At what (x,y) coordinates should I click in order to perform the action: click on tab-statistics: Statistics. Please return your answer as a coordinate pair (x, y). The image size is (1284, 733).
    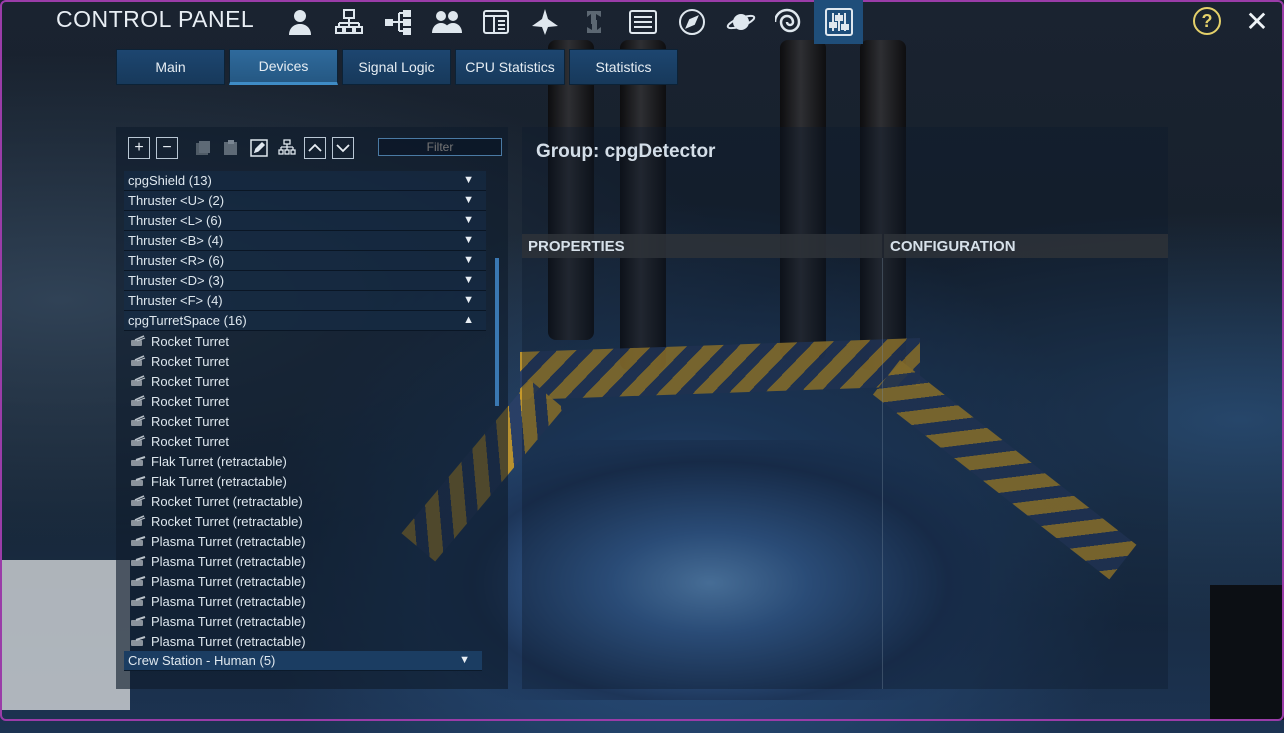
    Looking at the image, I should click on (623, 67).